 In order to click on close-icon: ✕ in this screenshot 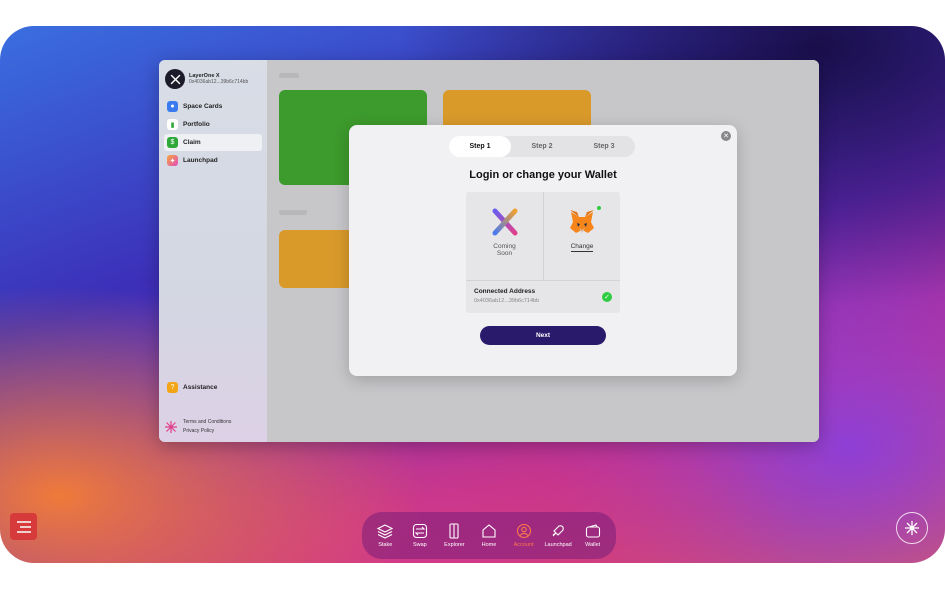, I will do `click(726, 136)`.